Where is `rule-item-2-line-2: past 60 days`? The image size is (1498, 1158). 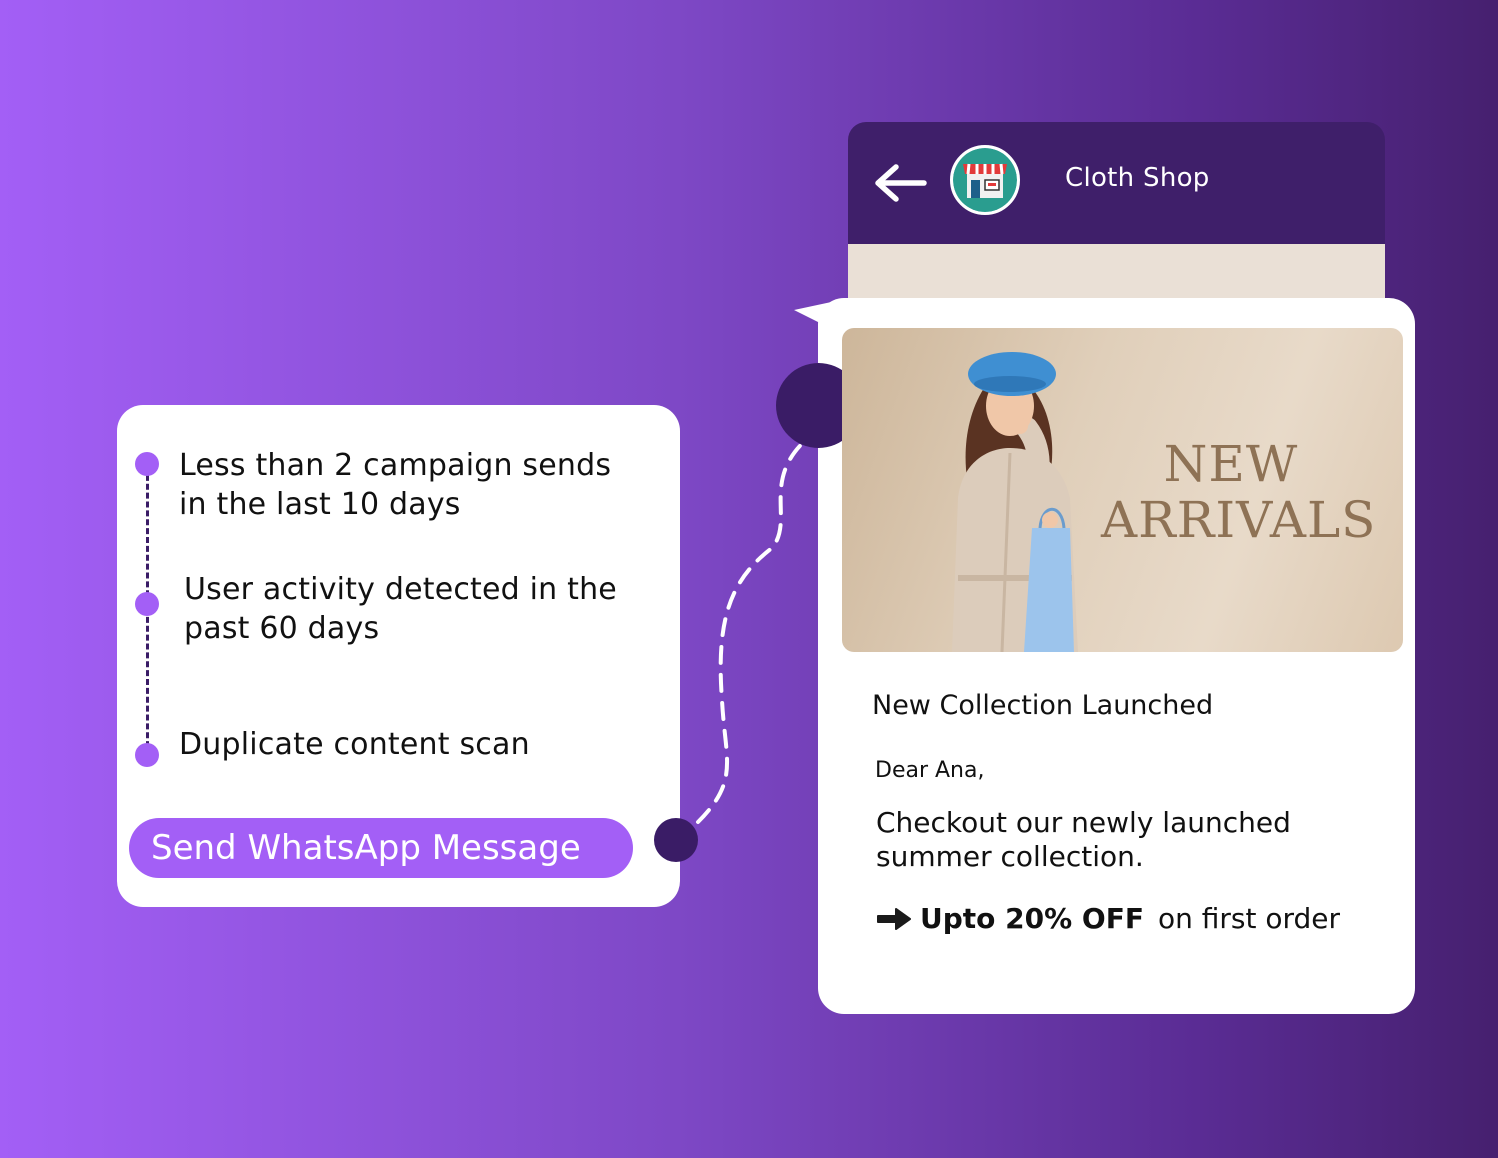
rule-item-2-line-2: past 60 days is located at coordinates (282, 628).